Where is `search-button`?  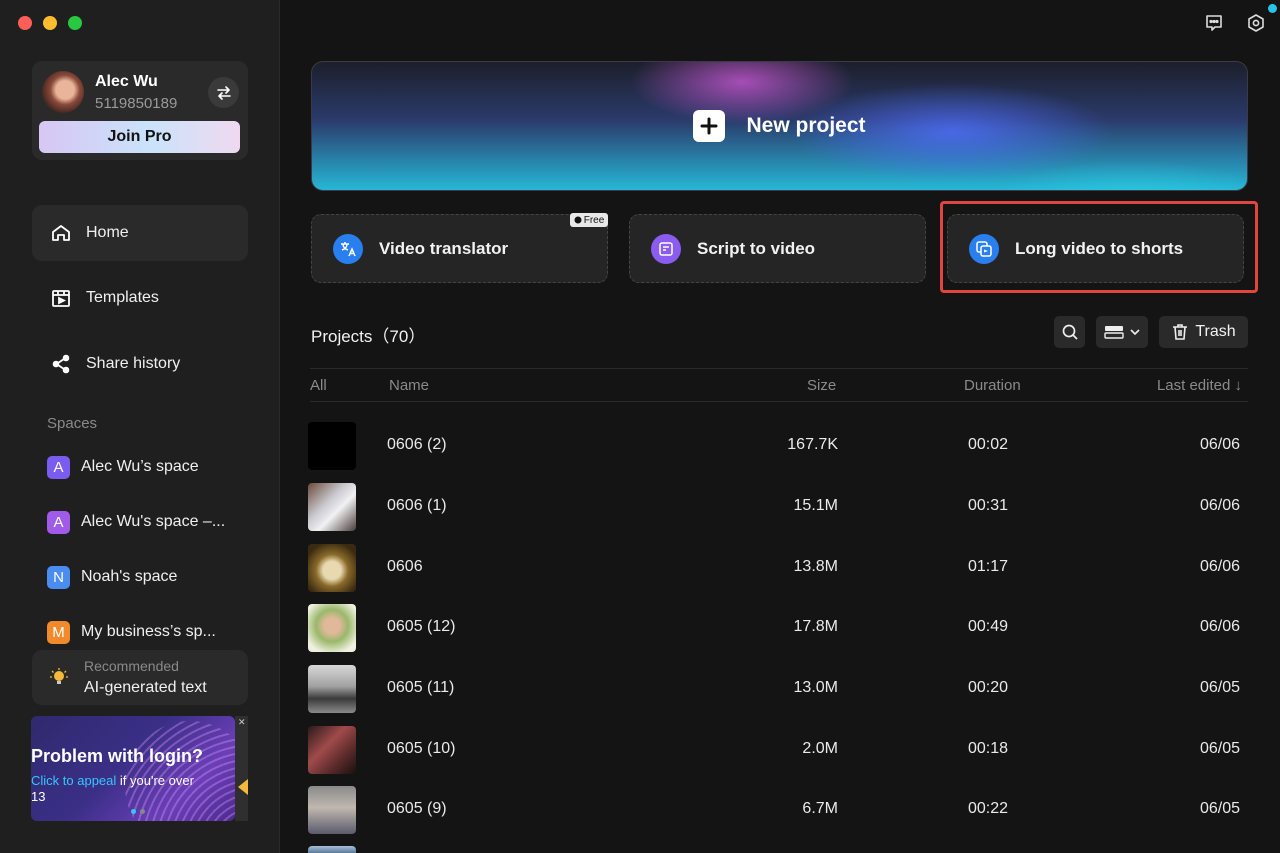 search-button is located at coordinates (1069, 332).